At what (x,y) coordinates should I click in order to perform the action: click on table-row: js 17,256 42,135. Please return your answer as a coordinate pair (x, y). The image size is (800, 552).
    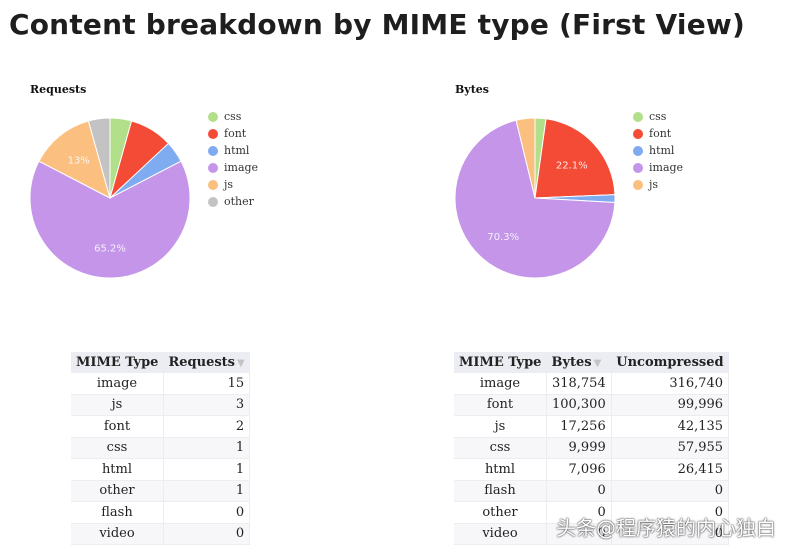
    Looking at the image, I should click on (592, 426).